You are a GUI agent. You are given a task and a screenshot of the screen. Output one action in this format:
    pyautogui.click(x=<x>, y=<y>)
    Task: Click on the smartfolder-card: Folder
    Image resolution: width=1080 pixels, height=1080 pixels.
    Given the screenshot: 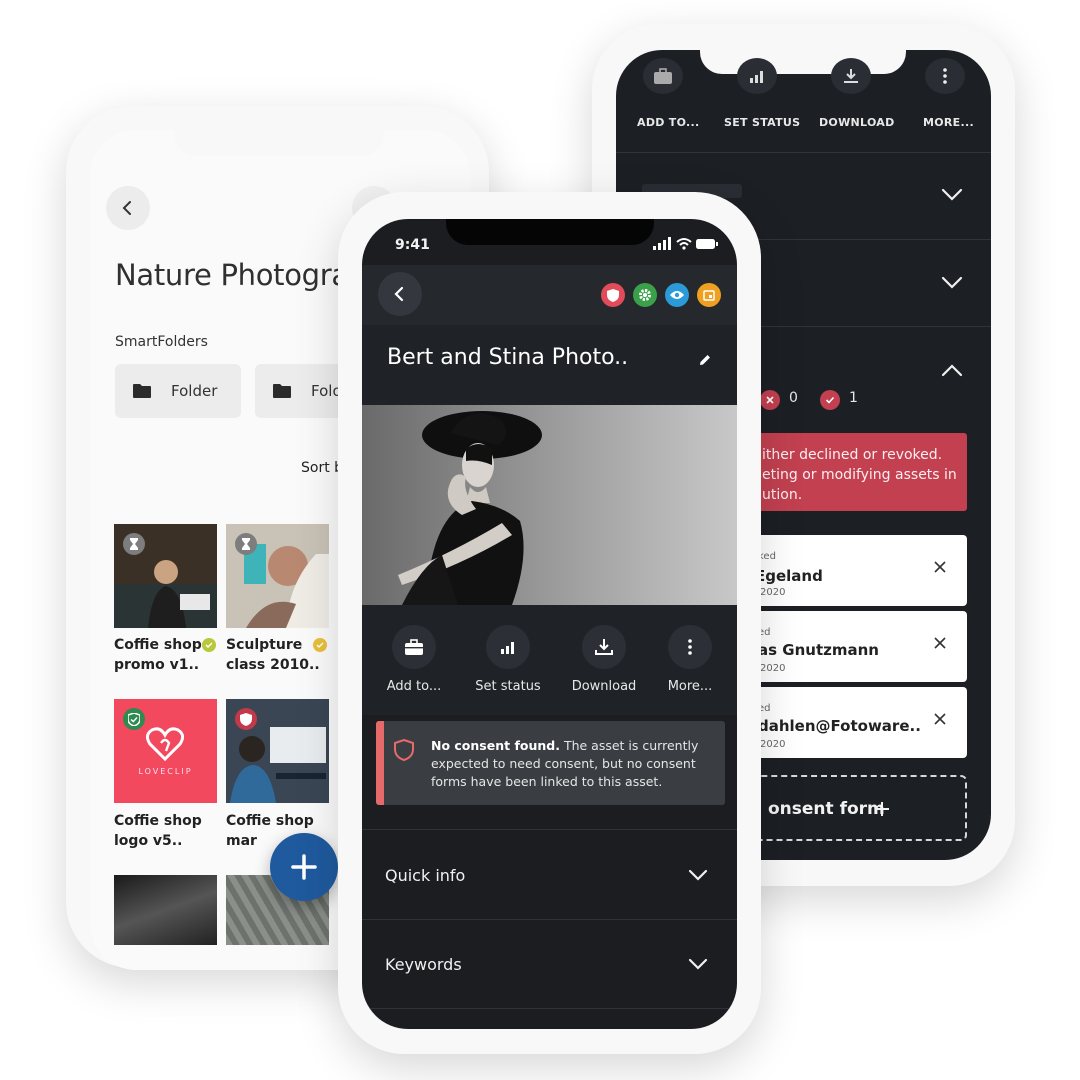 What is the action you would take?
    pyautogui.click(x=178, y=391)
    